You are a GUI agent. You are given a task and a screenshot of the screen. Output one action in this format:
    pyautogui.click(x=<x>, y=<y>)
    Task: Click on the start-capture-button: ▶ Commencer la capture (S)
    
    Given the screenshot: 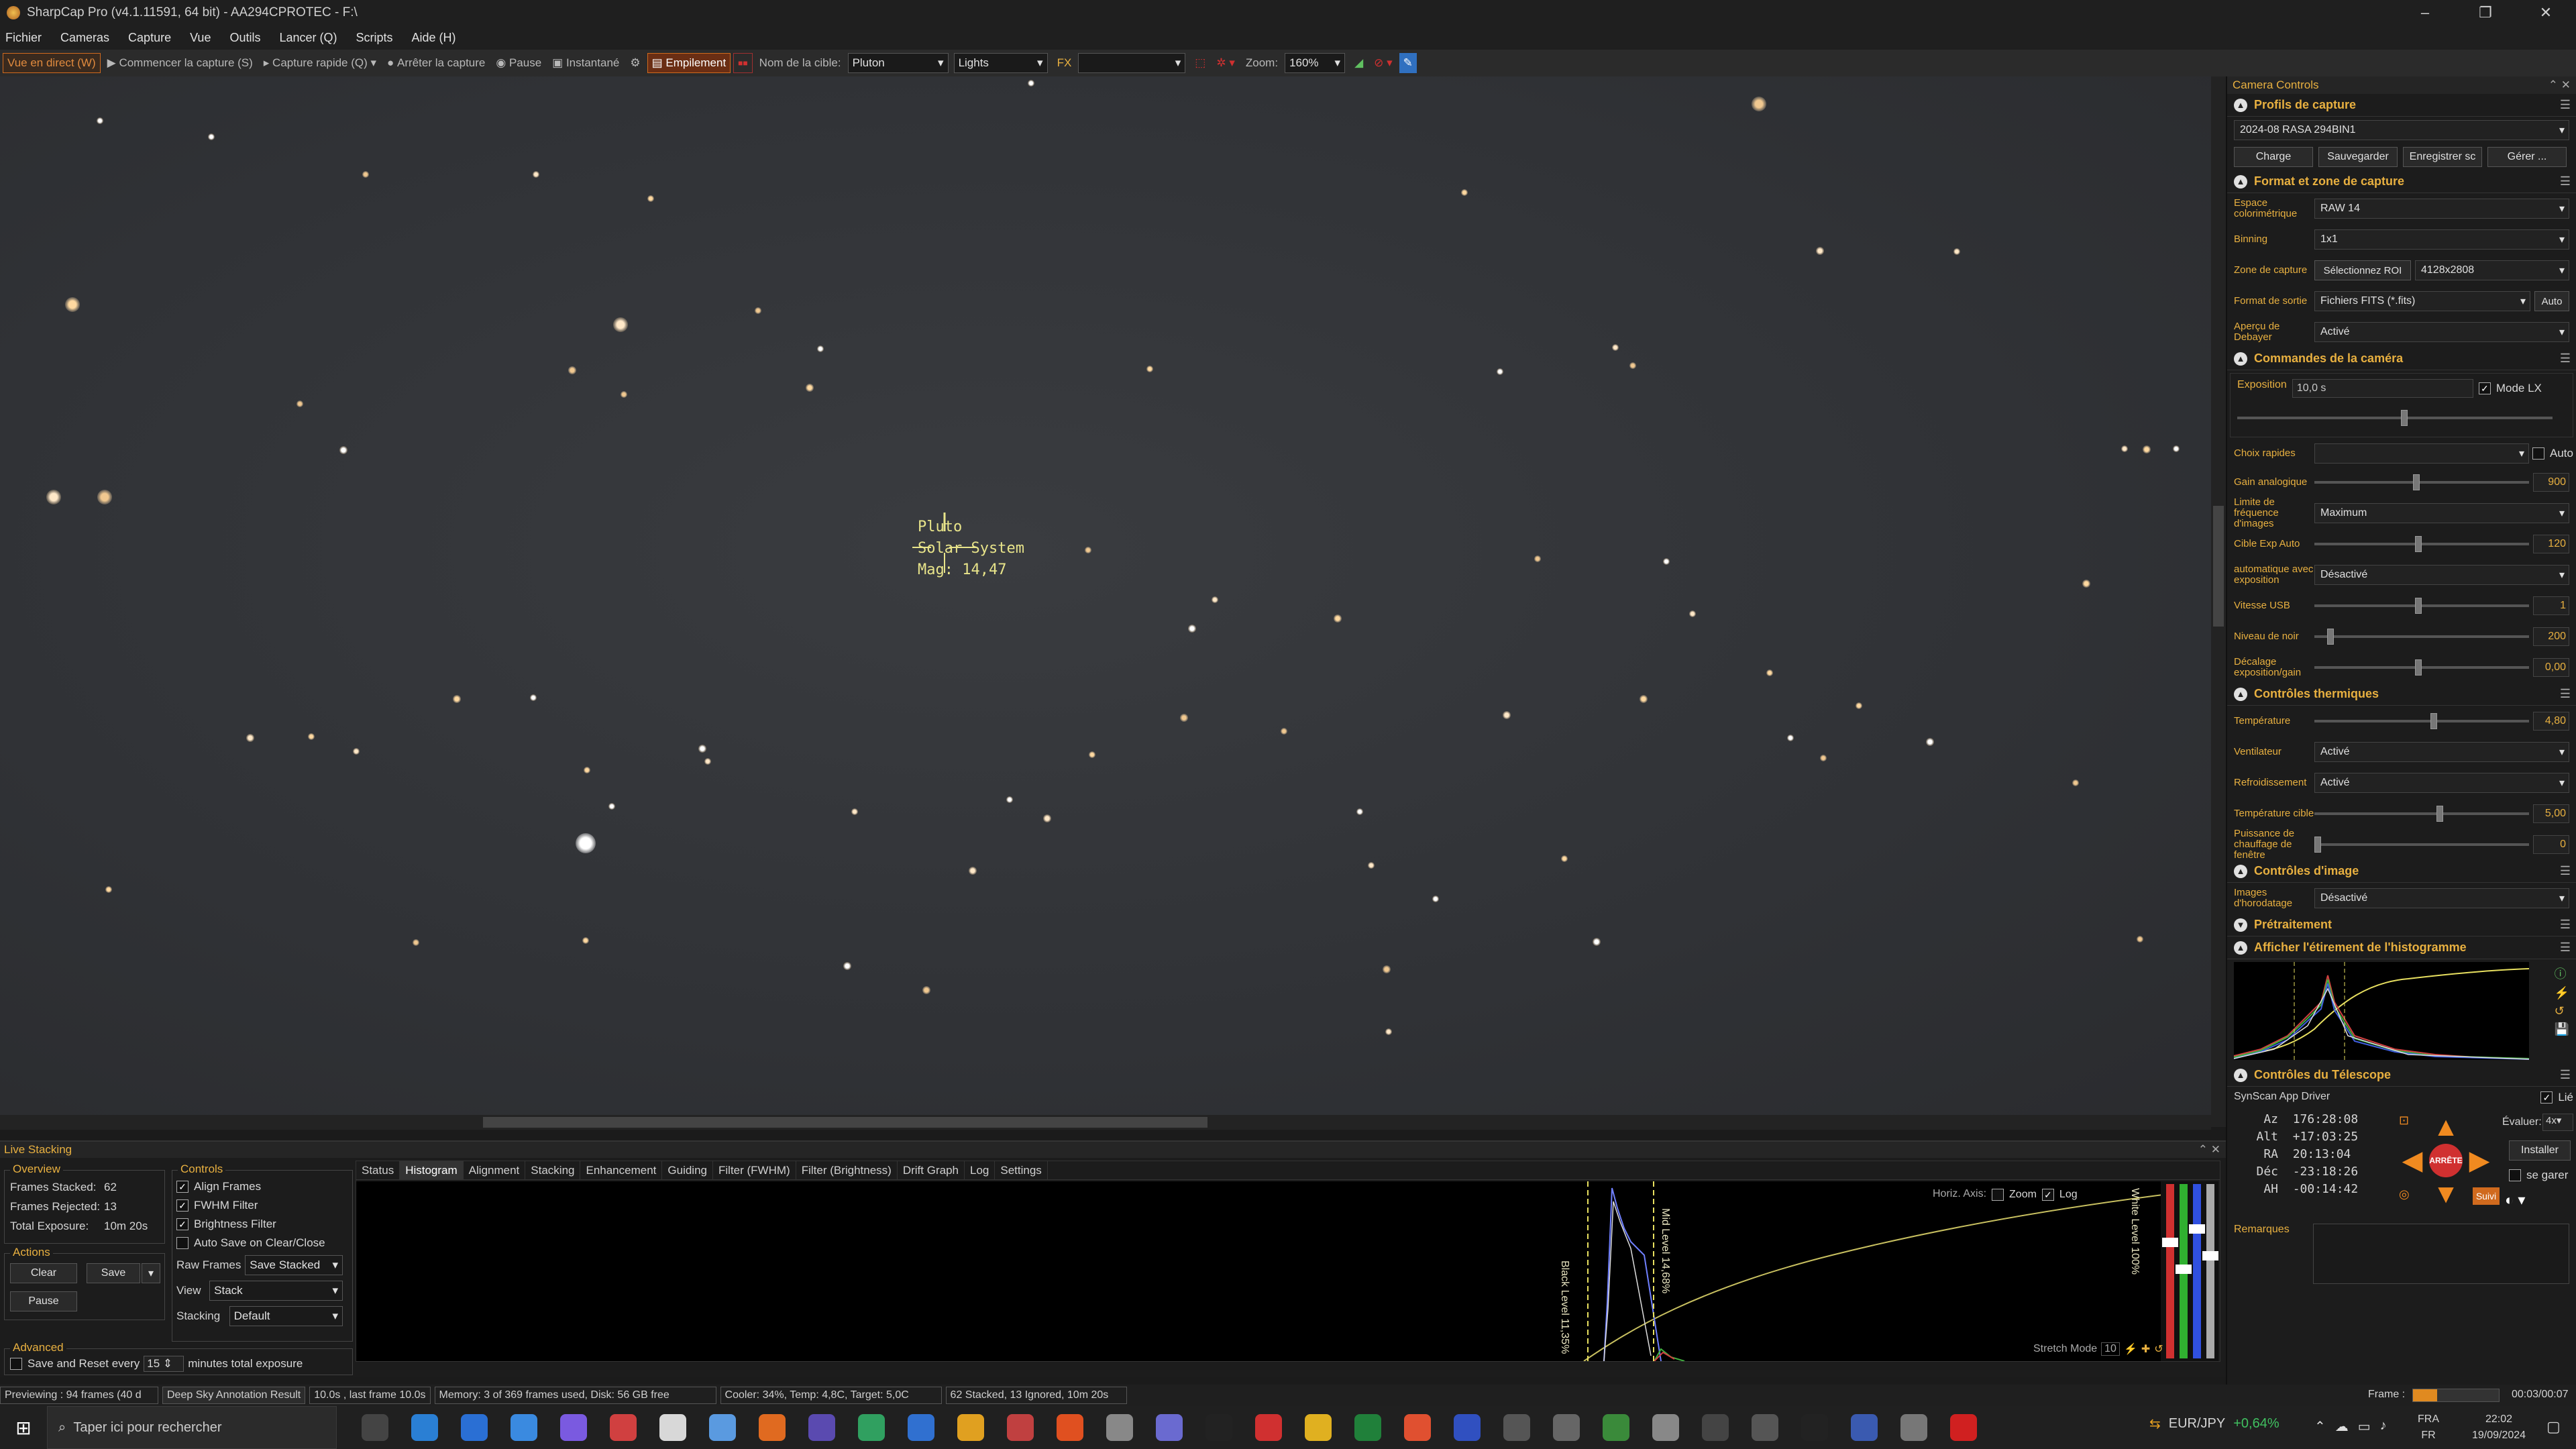 What is the action you would take?
    pyautogui.click(x=180, y=63)
    